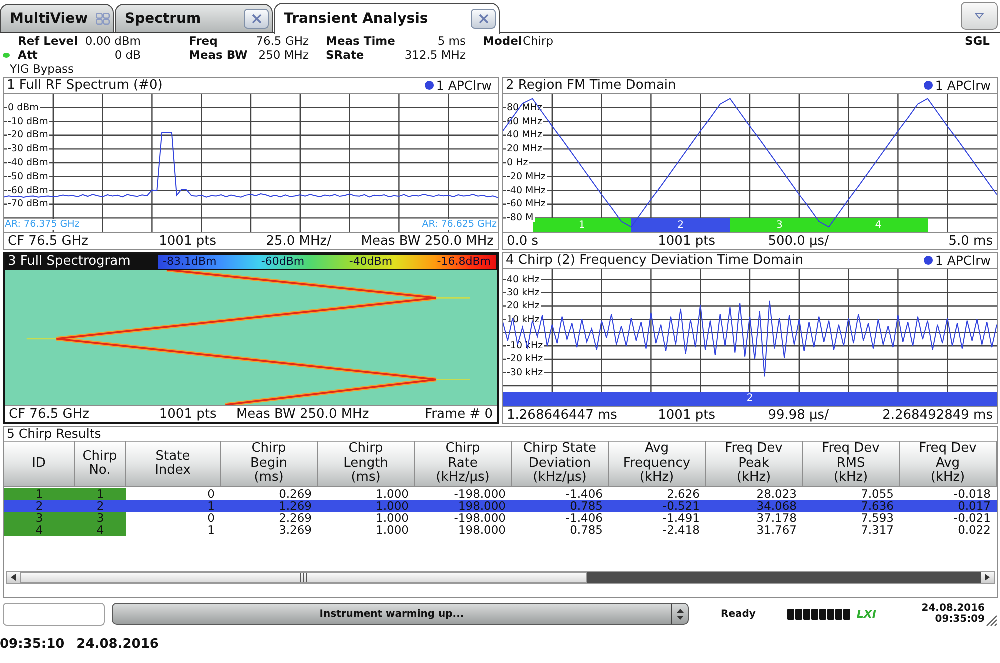 This screenshot has width=1000, height=663. Describe the element at coordinates (113, 41) in the screenshot. I see `setting-value: 0.00 dBm` at that location.